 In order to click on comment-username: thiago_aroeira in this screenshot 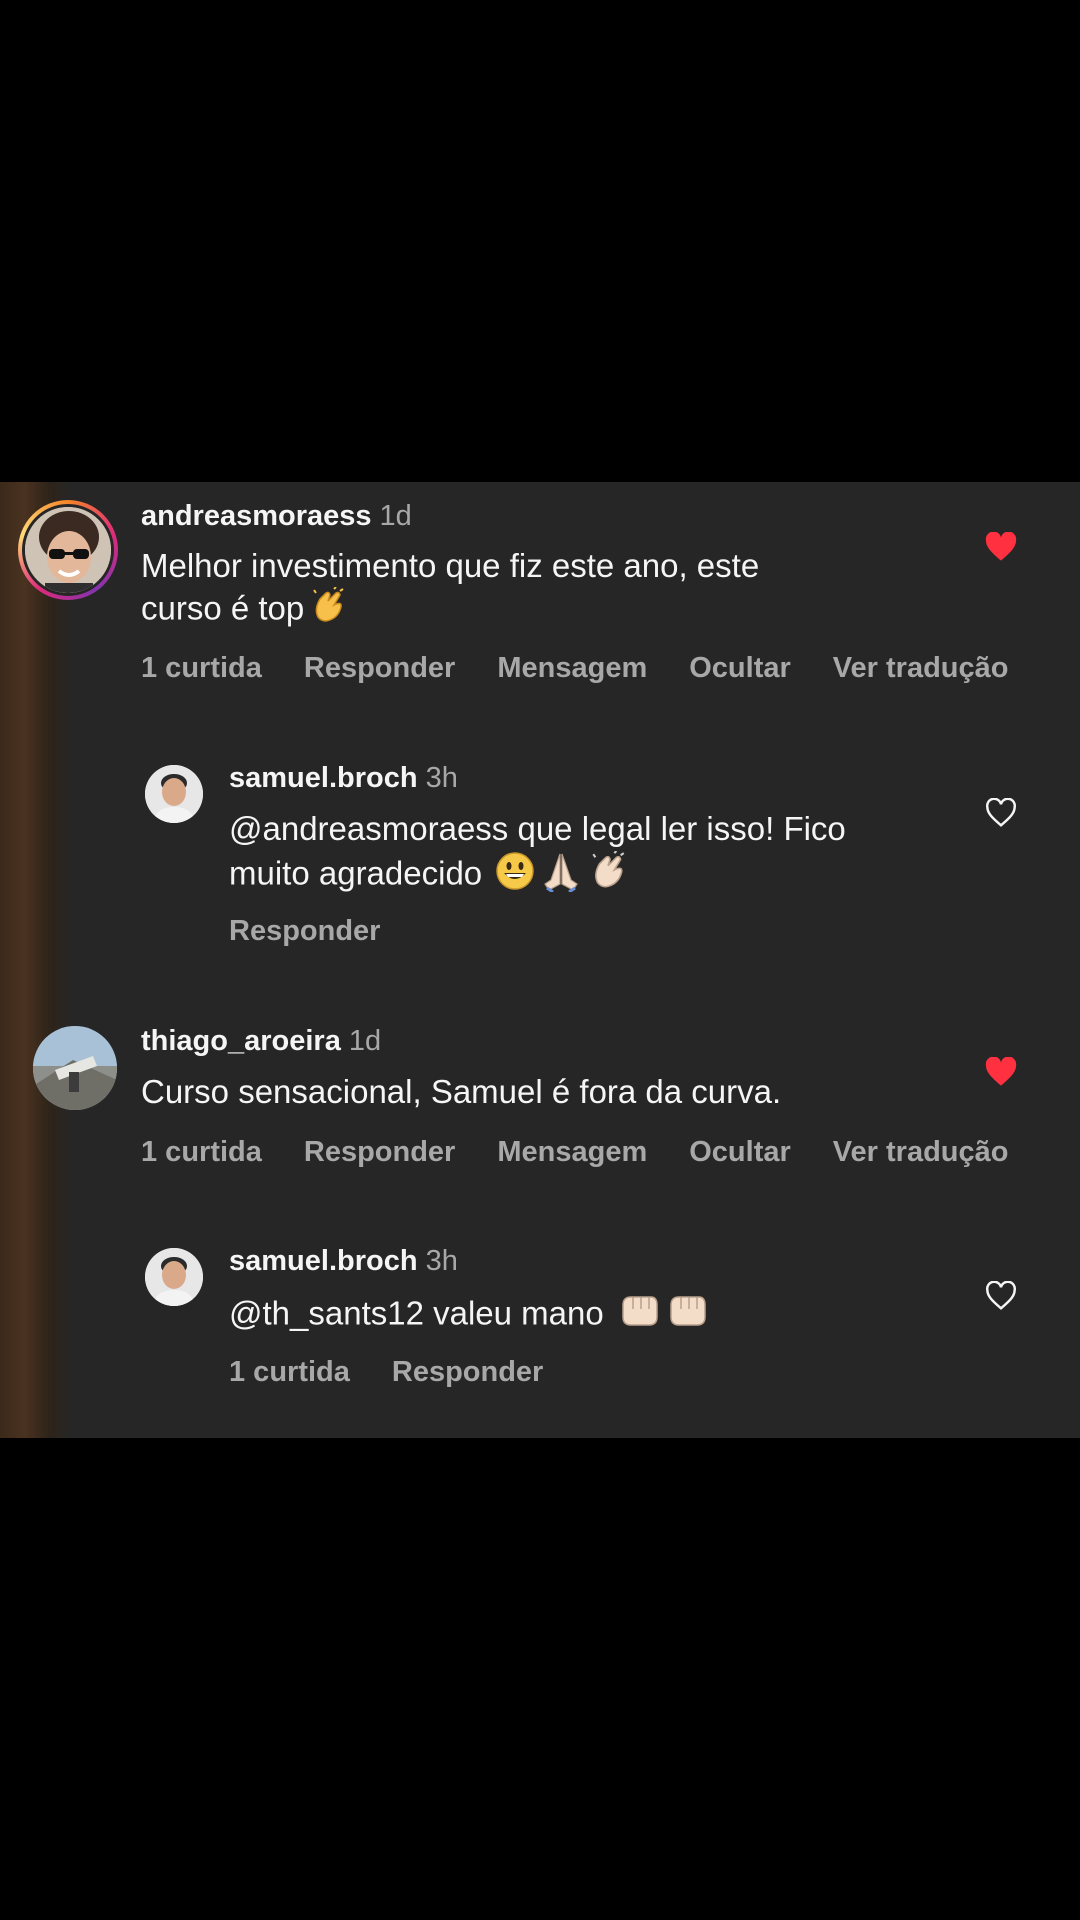, I will do `click(241, 1041)`.